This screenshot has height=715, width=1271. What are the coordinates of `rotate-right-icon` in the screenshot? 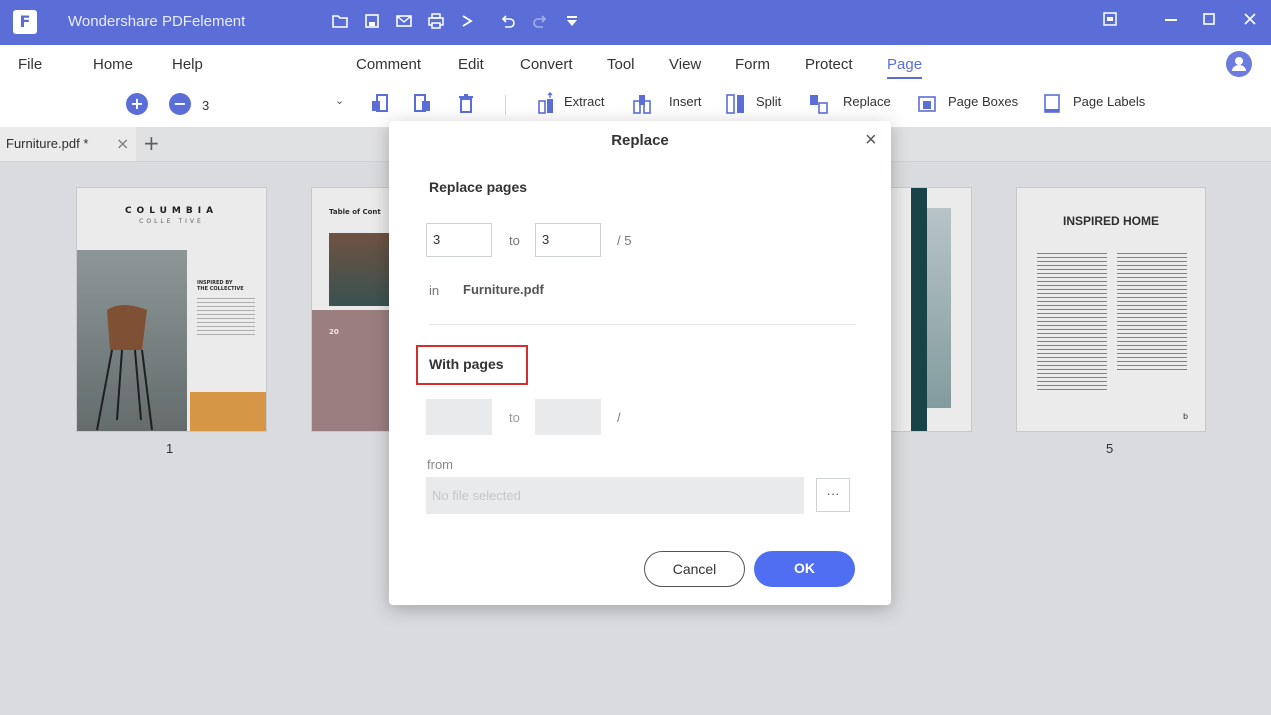 It's located at (422, 104).